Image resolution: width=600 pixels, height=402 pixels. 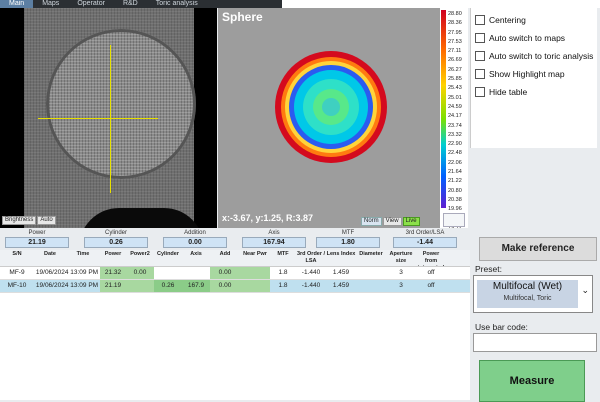 I want to click on scale-label: 26.27, so click(x=455, y=69).